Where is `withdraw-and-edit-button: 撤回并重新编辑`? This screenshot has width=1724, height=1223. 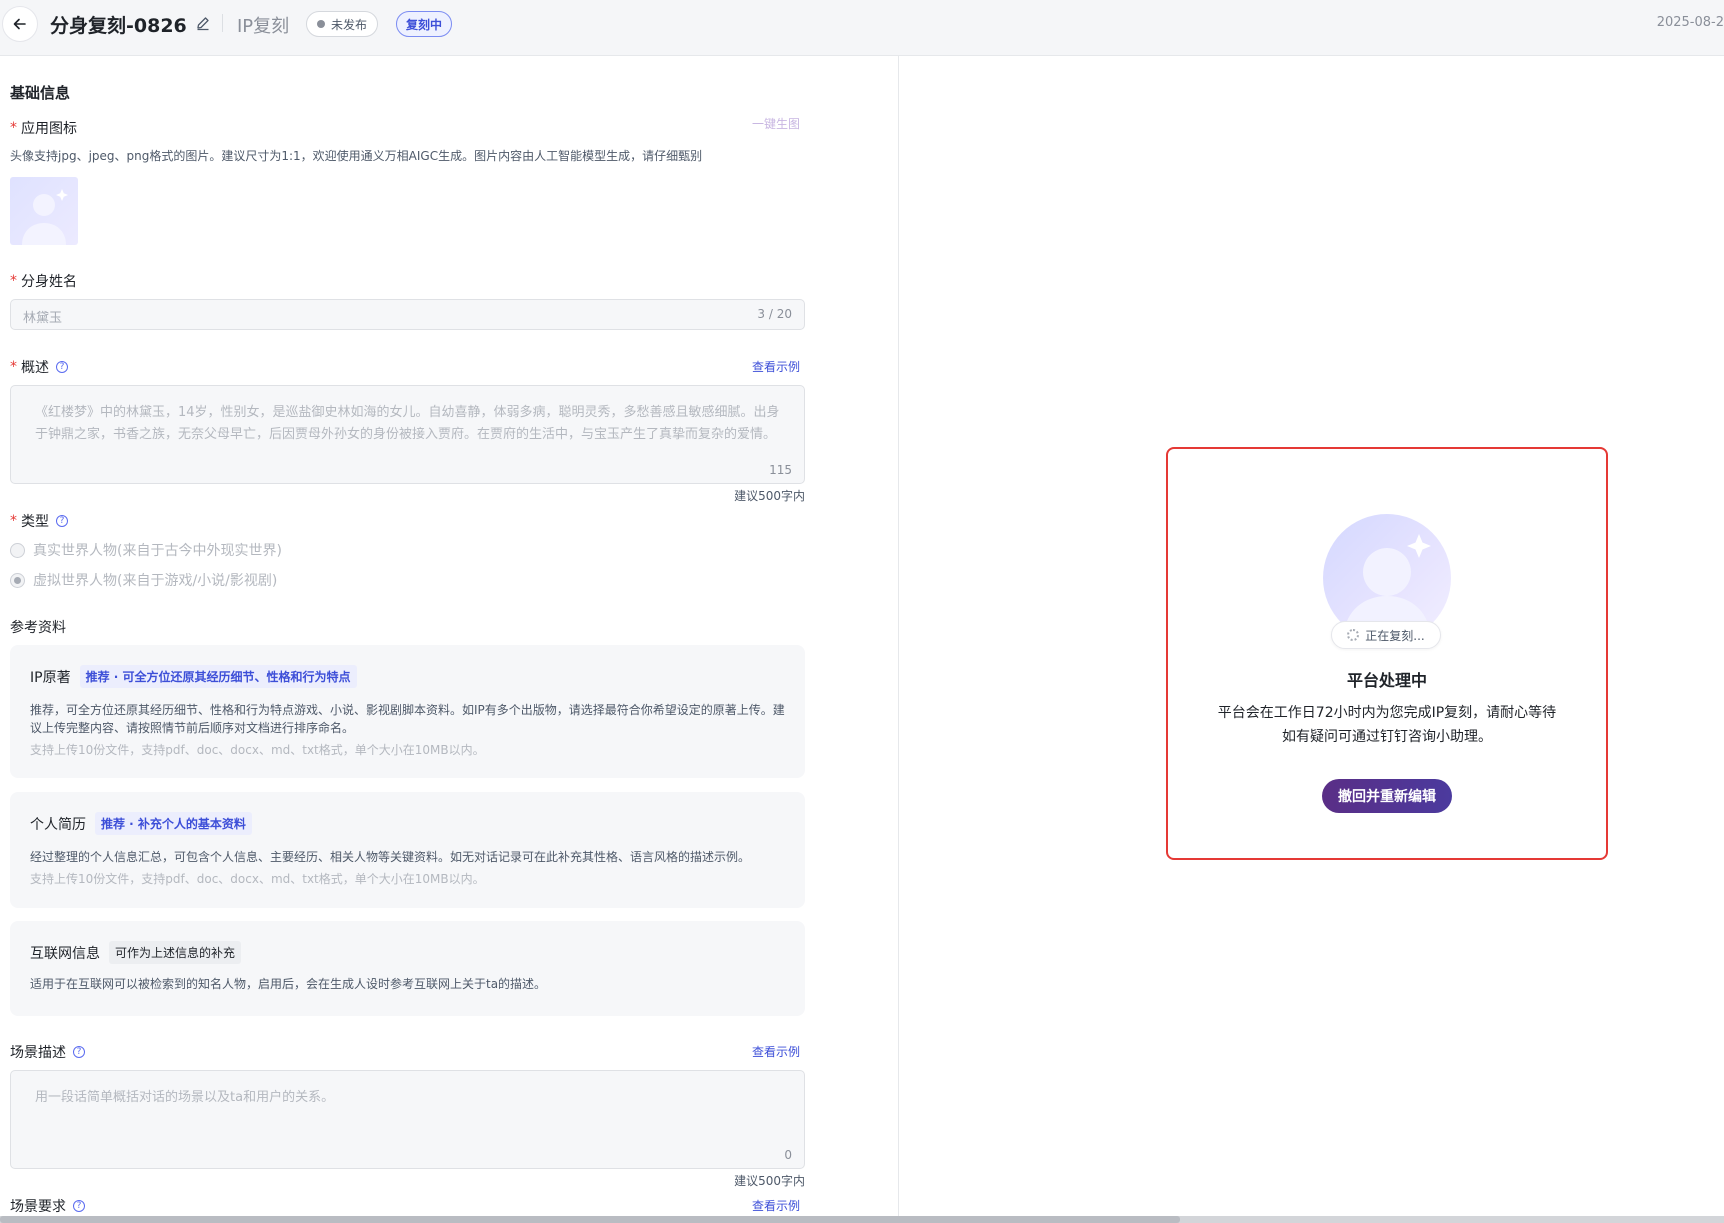 withdraw-and-edit-button: 撤回并重新编辑 is located at coordinates (1387, 796).